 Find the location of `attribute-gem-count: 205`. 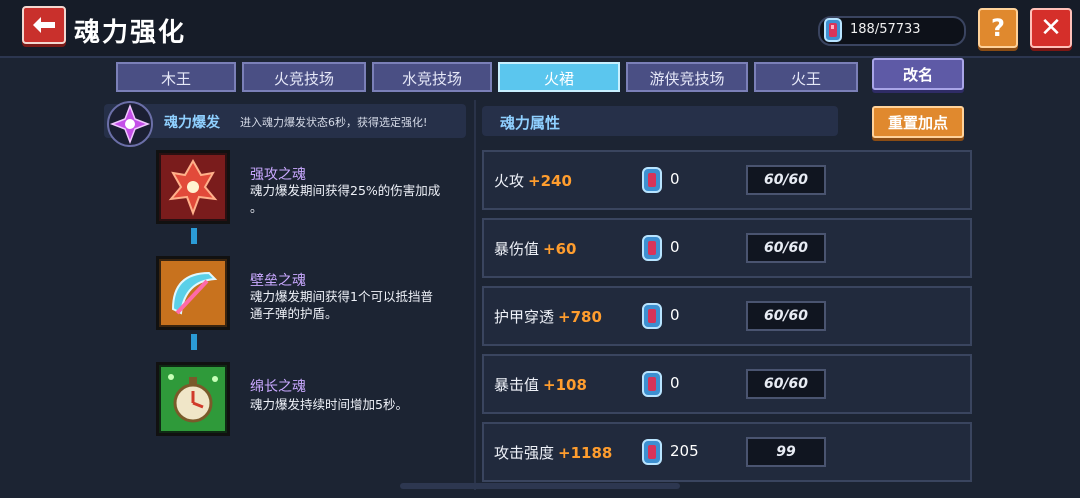

attribute-gem-count: 205 is located at coordinates (684, 451).